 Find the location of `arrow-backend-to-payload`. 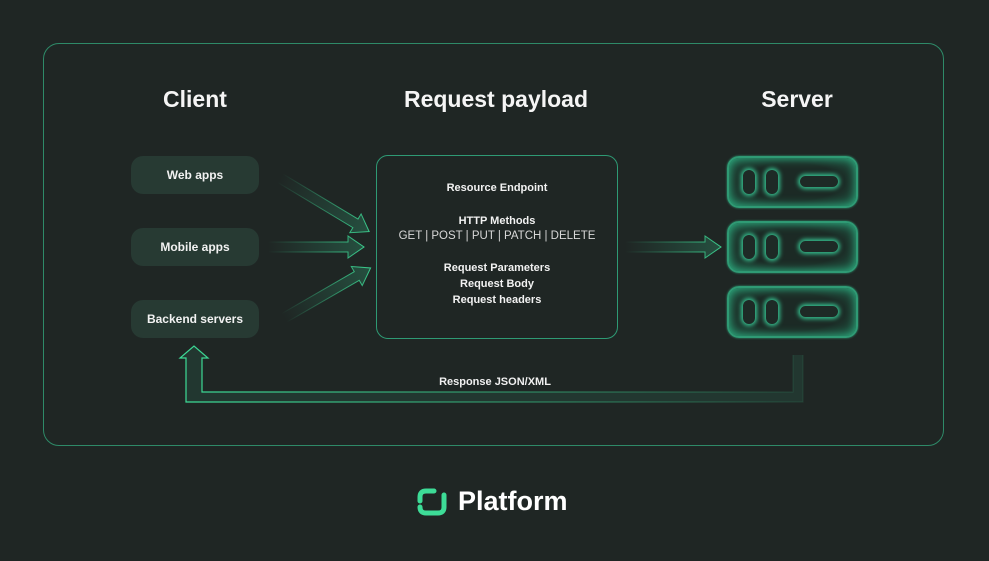

arrow-backend-to-payload is located at coordinates (326, 294).